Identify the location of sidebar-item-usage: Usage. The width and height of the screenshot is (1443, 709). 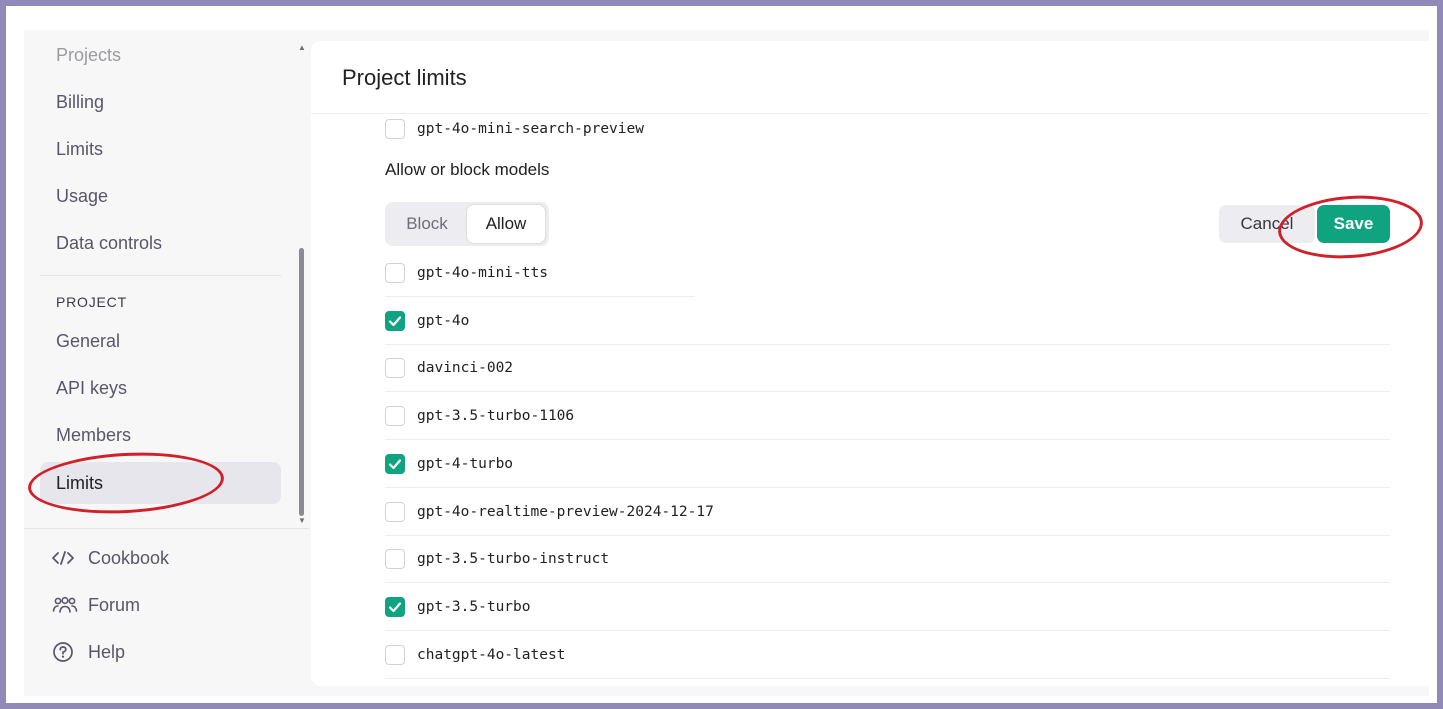
(160, 196).